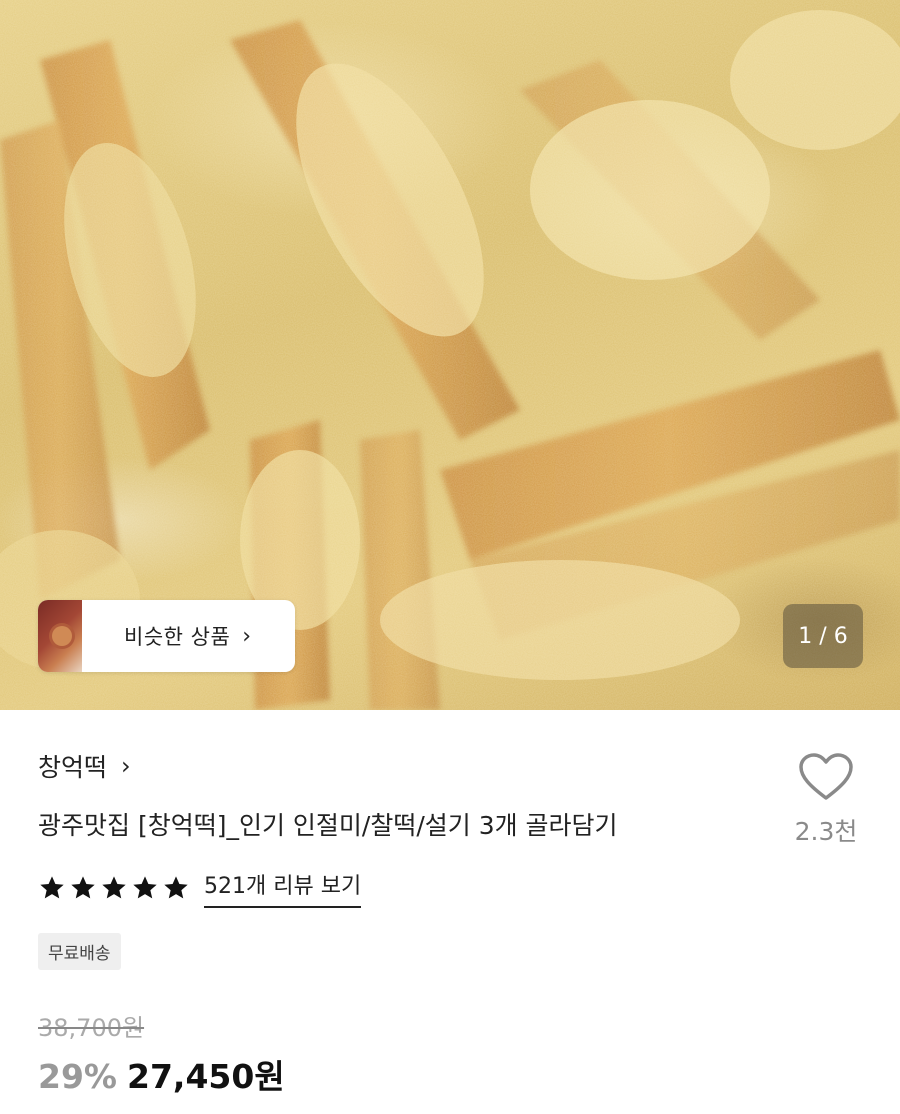 This screenshot has width=900, height=1114. Describe the element at coordinates (328, 825) in the screenshot. I see `product-title: 광주맛집 [창억떡]_인기 인절미/찰떡/설기 3개 골라담기` at that location.